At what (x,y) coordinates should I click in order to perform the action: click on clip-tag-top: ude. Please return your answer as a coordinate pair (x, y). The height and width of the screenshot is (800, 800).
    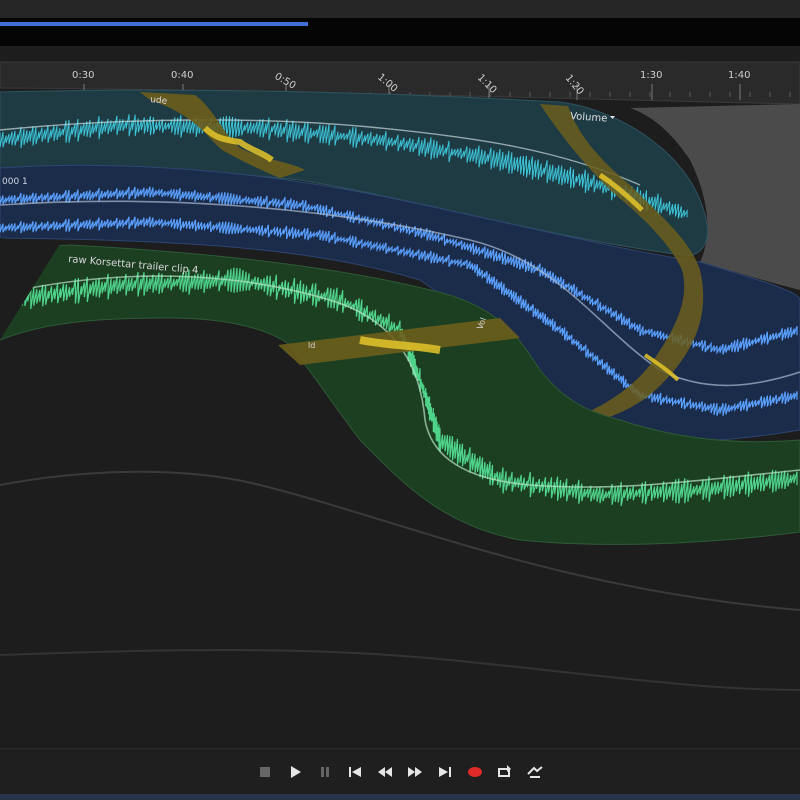
    Looking at the image, I should click on (159, 101).